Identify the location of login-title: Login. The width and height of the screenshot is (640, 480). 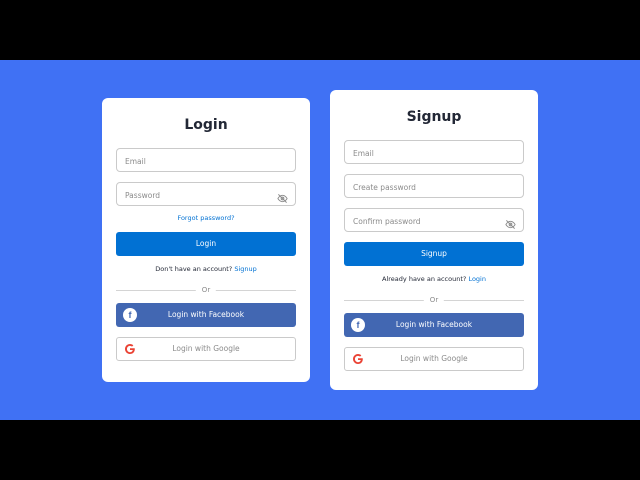
(206, 125).